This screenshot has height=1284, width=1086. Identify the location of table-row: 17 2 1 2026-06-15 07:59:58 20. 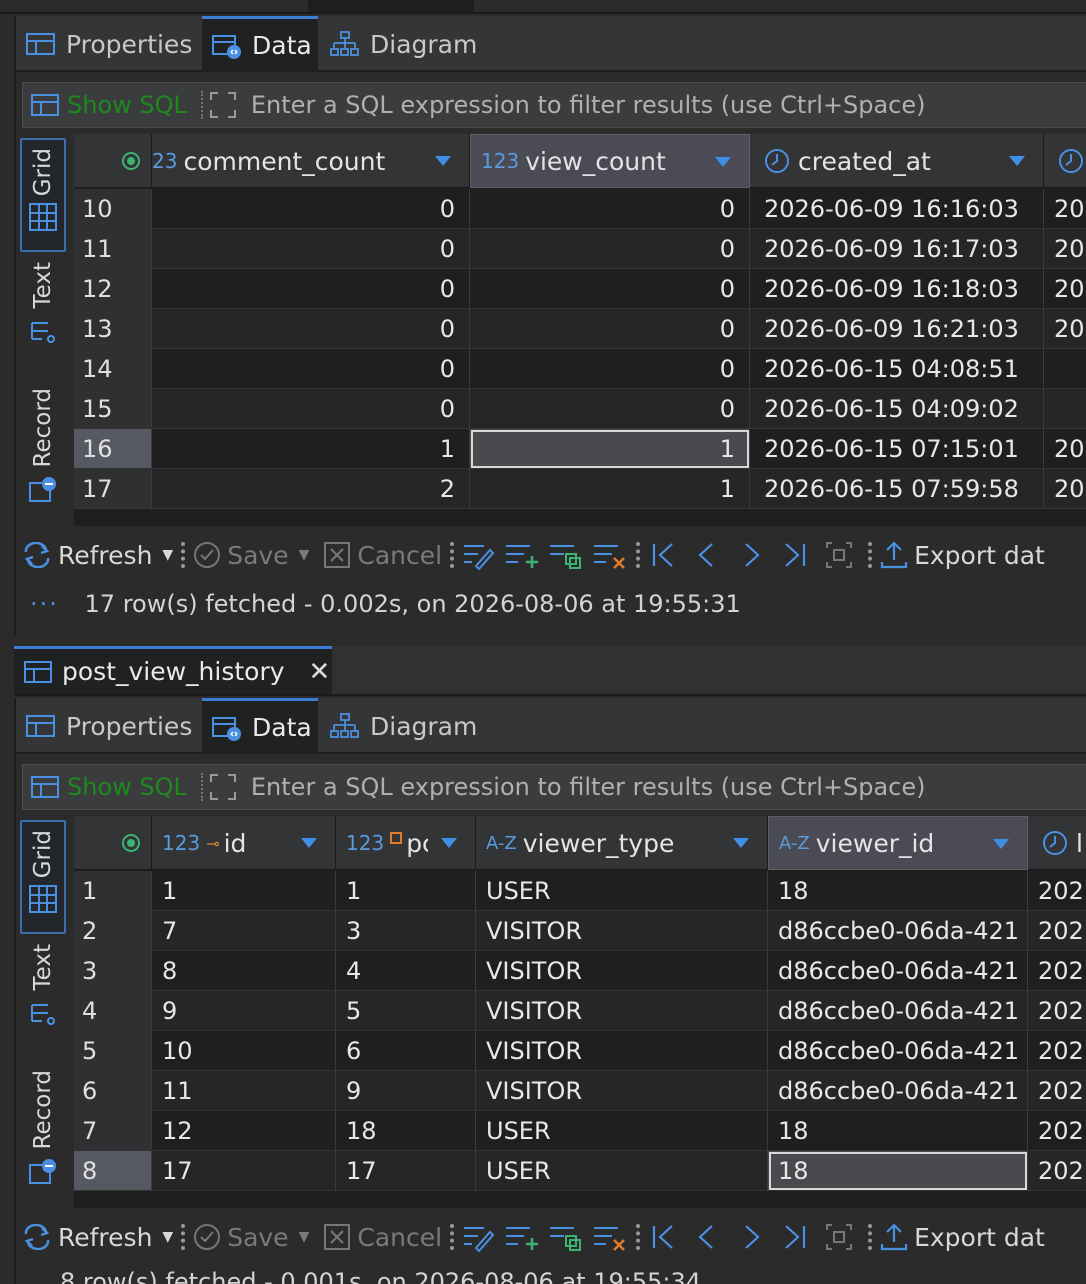
(580, 489).